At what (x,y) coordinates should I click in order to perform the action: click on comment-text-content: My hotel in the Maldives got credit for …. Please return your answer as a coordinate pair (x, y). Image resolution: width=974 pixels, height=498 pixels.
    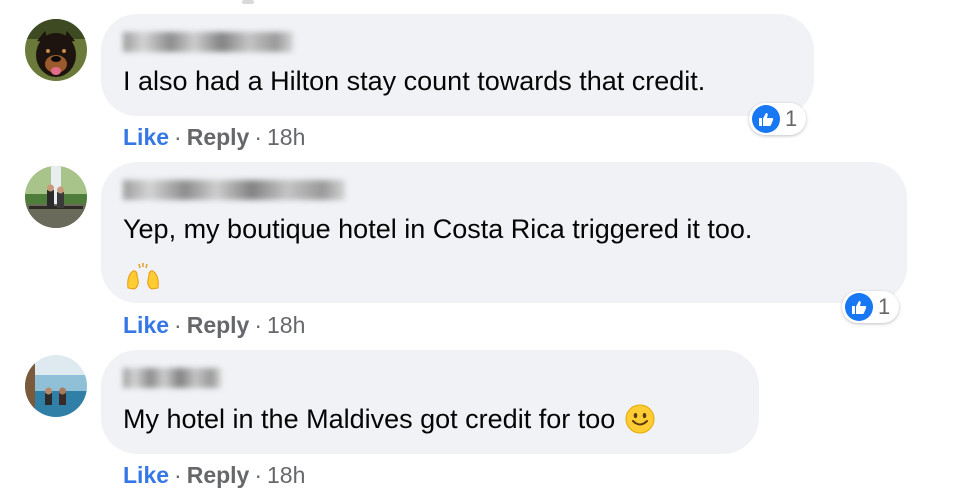
    Looking at the image, I should click on (369, 419).